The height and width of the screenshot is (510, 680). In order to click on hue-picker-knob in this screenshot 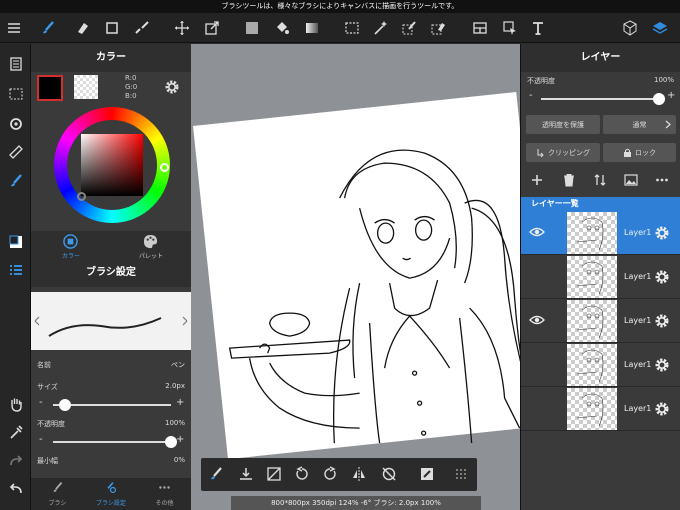, I will do `click(164, 167)`.